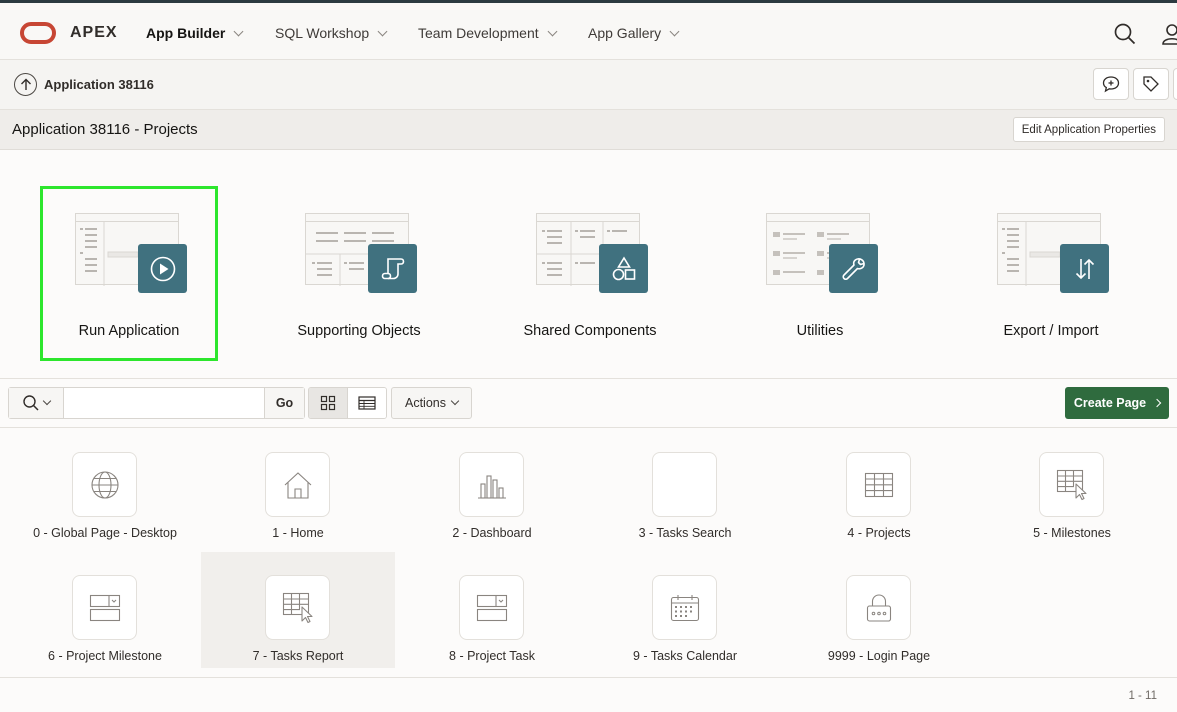 The image size is (1177, 712). Describe the element at coordinates (1088, 129) in the screenshot. I see `edit-application-properties-button: Edit Application Properties` at that location.